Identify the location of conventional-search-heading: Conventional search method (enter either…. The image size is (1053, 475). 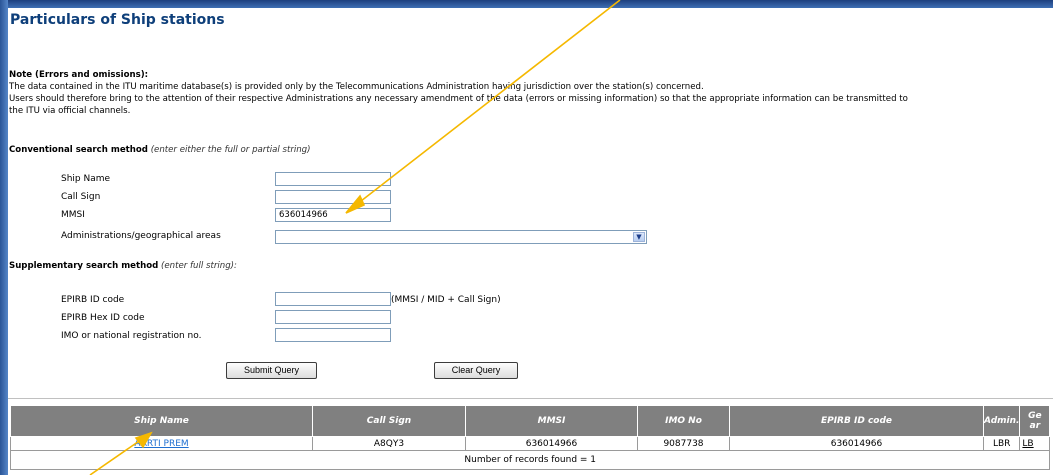
(160, 150).